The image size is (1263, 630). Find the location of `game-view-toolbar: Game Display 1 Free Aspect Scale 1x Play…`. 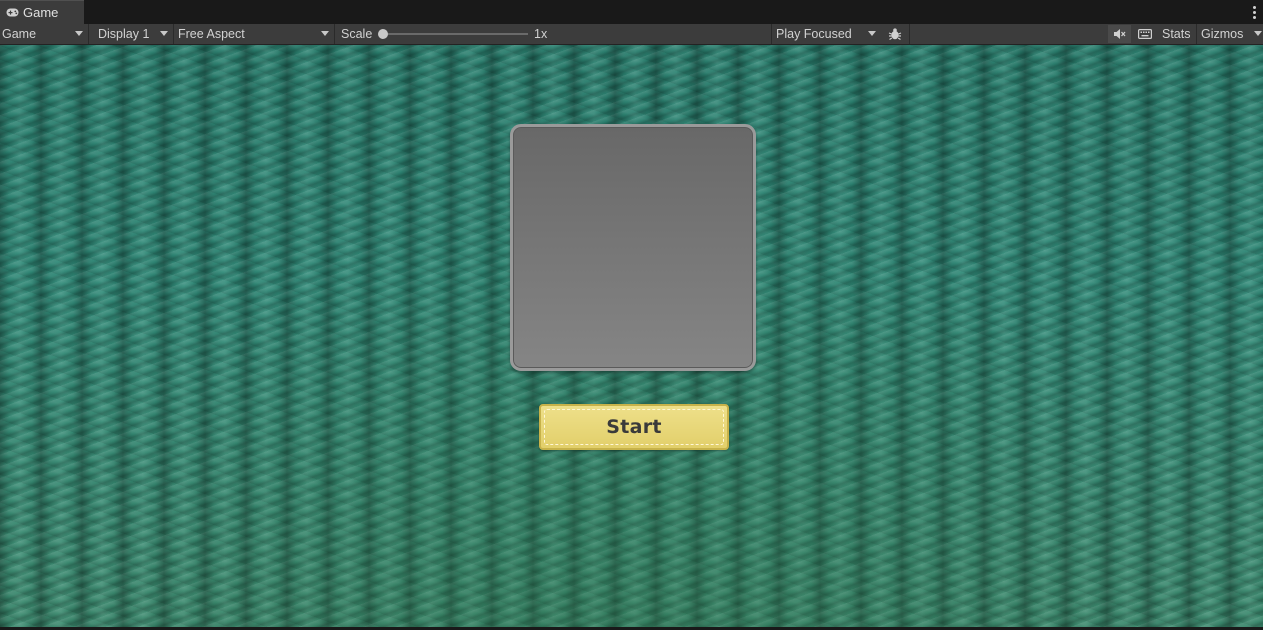

game-view-toolbar: Game Display 1 Free Aspect Scale 1x Play… is located at coordinates (631, 34).